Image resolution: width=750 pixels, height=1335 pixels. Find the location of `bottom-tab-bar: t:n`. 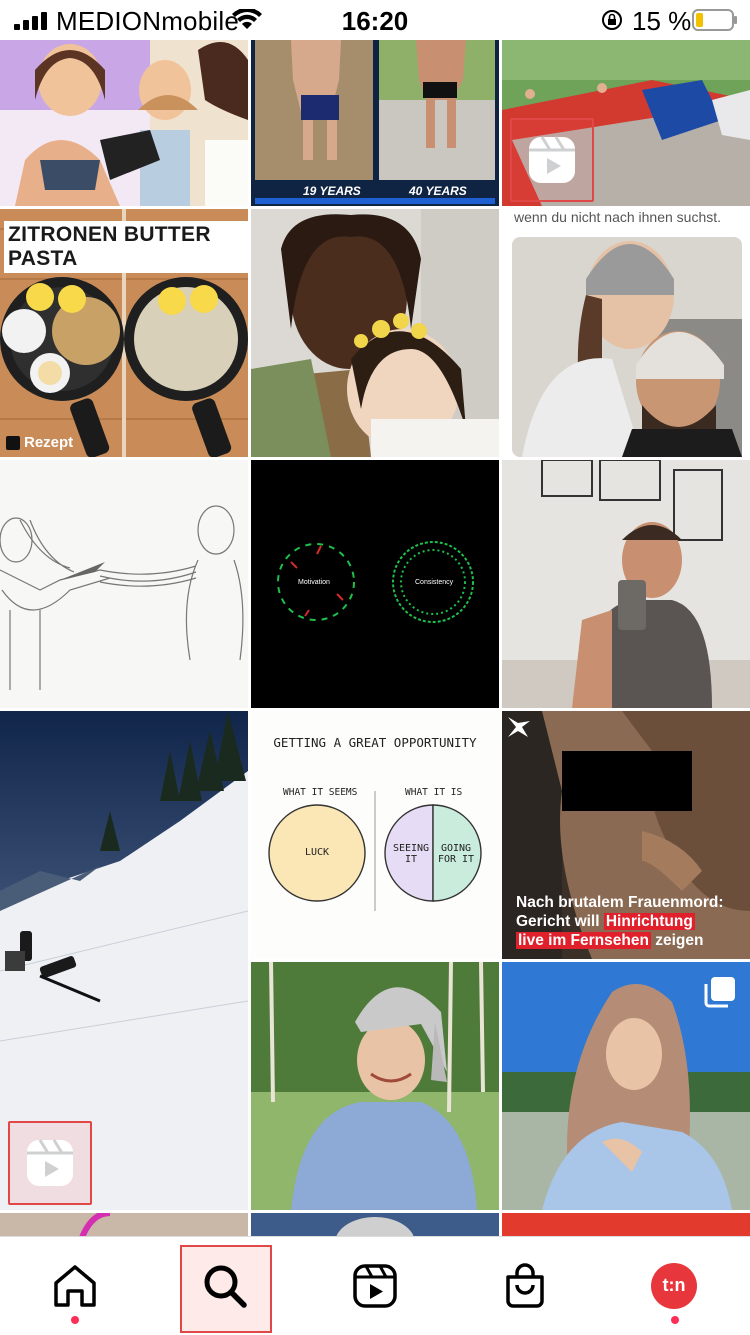

bottom-tab-bar: t:n is located at coordinates (375, 1285).